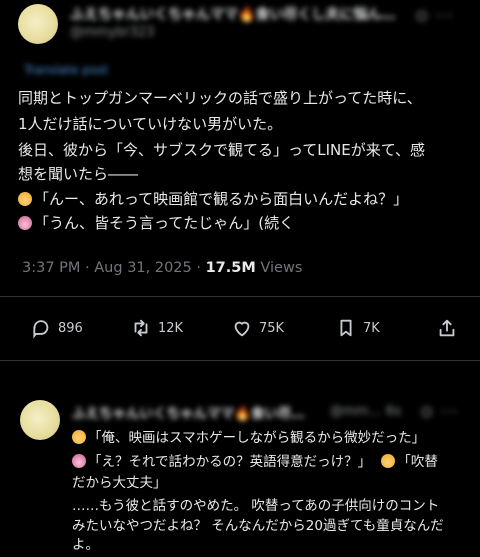  Describe the element at coordinates (281, 268) in the screenshot. I see `views-label: Views` at that location.